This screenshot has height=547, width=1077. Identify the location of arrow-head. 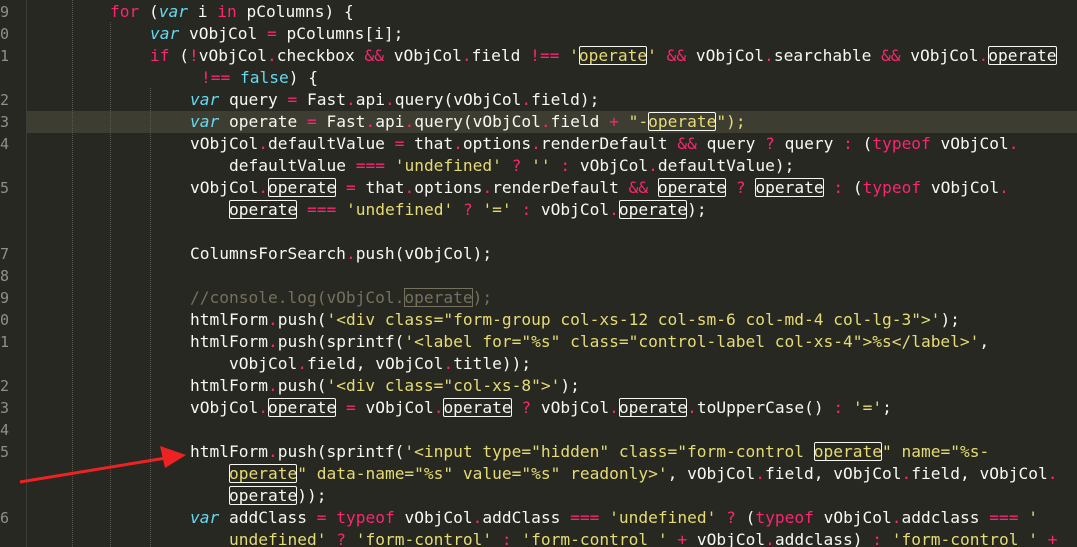
(173, 457).